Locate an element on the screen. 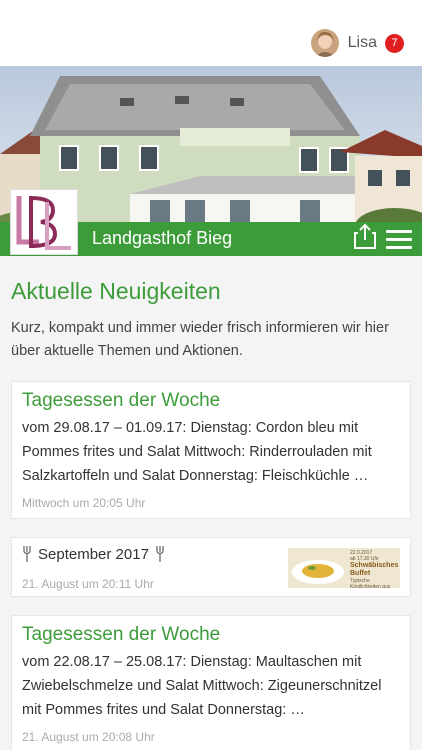  avatar is located at coordinates (324, 43).